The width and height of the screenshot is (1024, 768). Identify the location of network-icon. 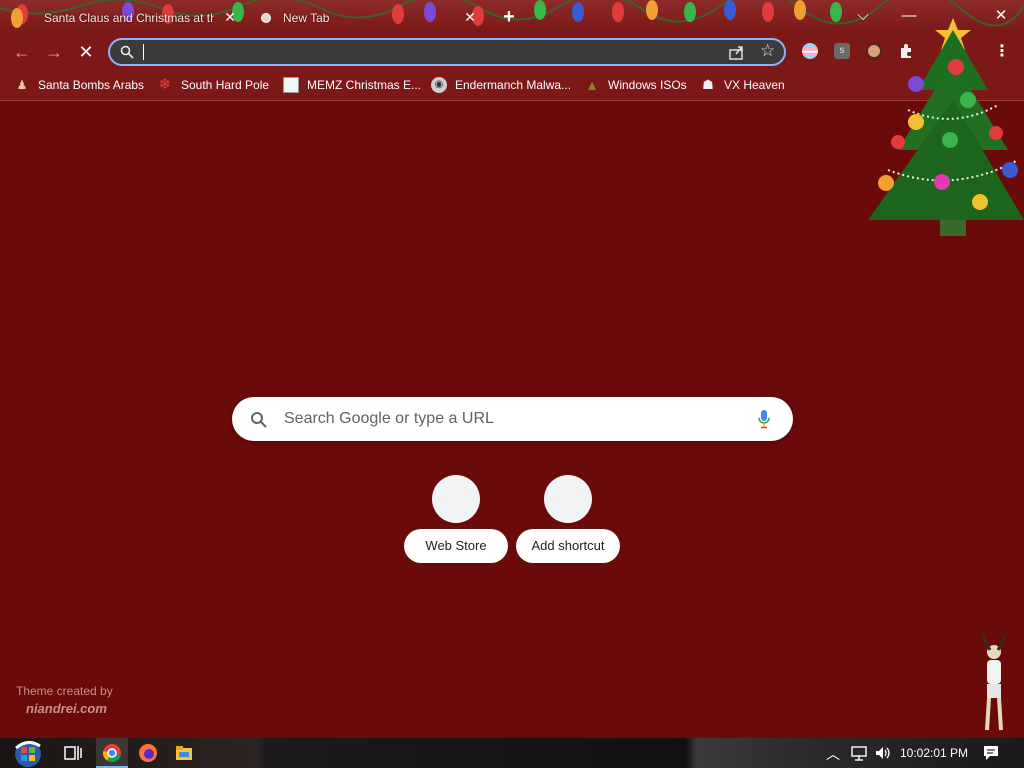
(859, 753).